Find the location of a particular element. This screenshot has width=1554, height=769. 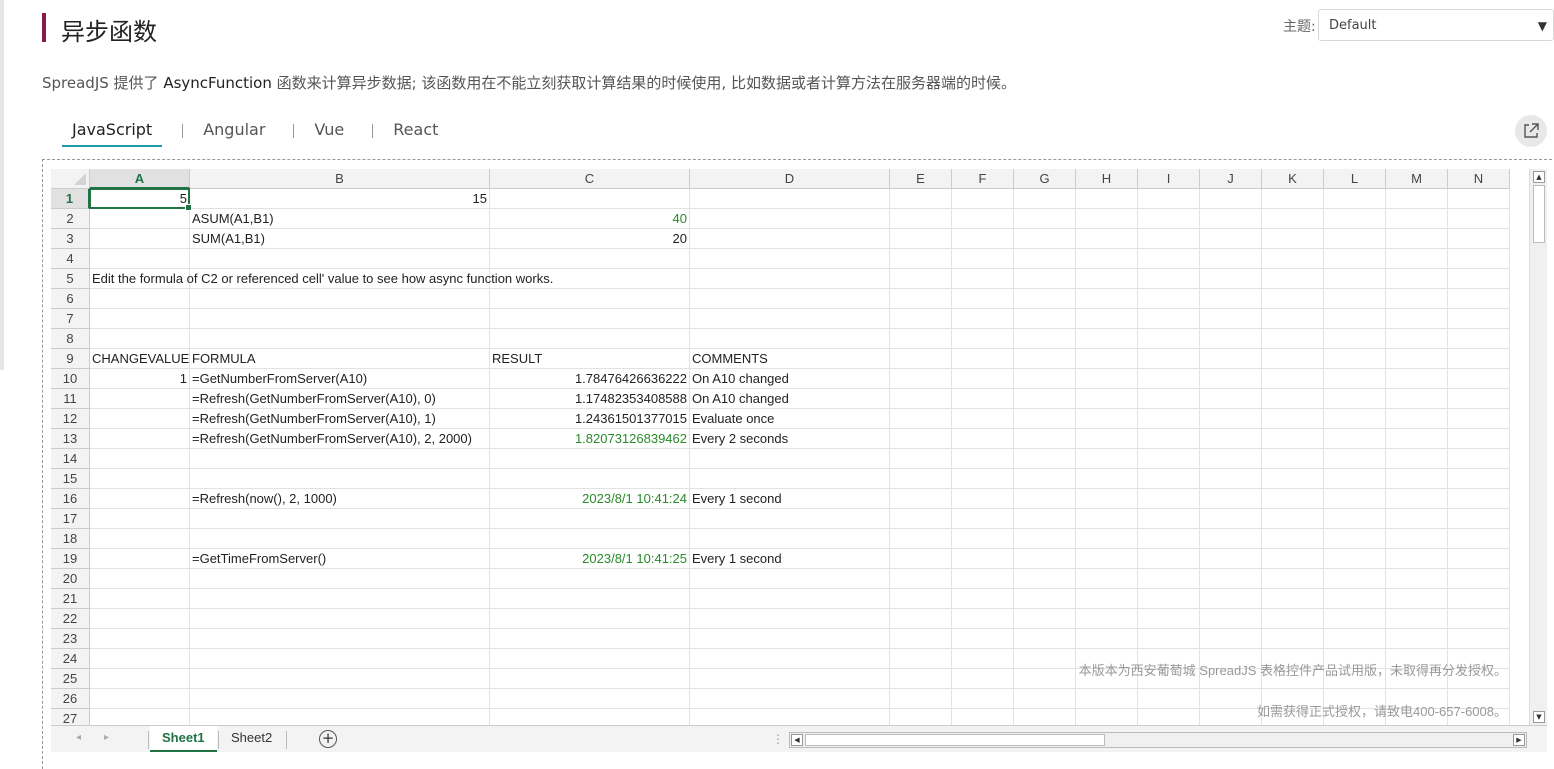

cell-b22 is located at coordinates (340, 619).